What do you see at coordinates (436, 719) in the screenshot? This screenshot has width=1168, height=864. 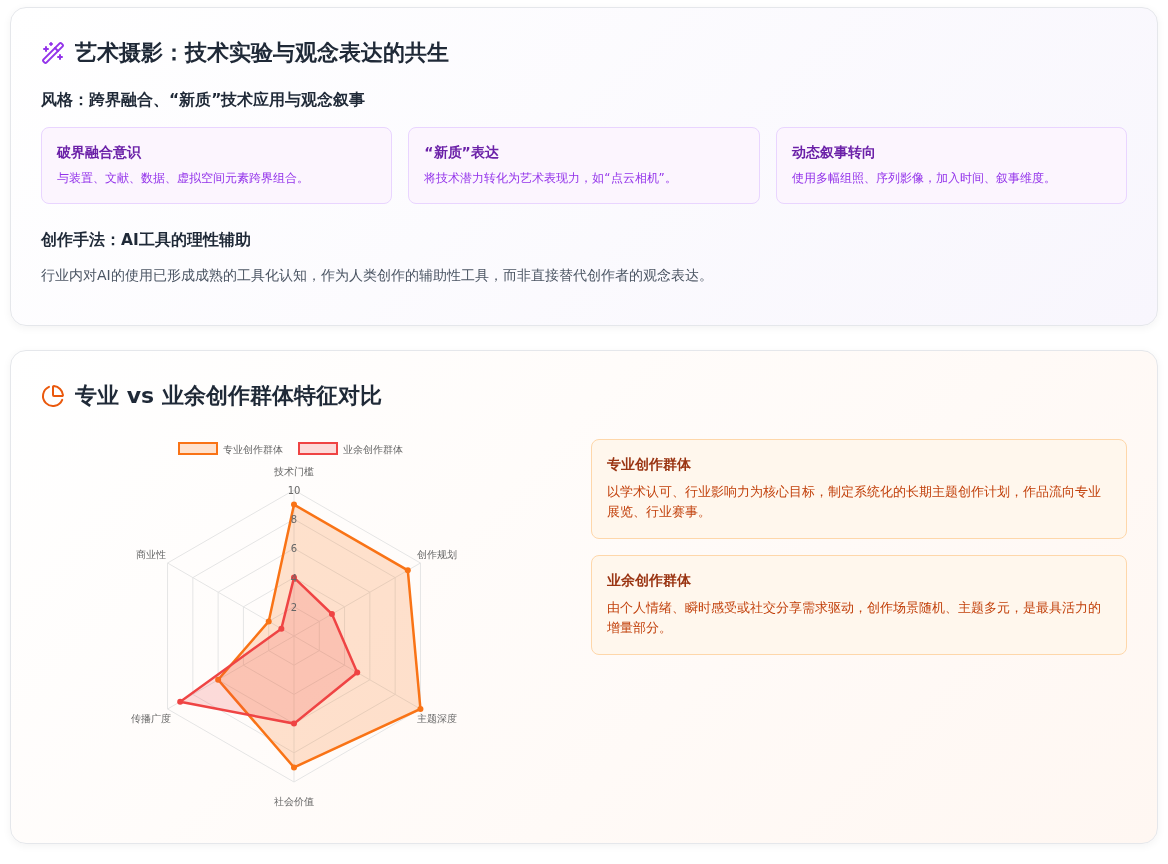 I see `axis-label: 主题深度` at bounding box center [436, 719].